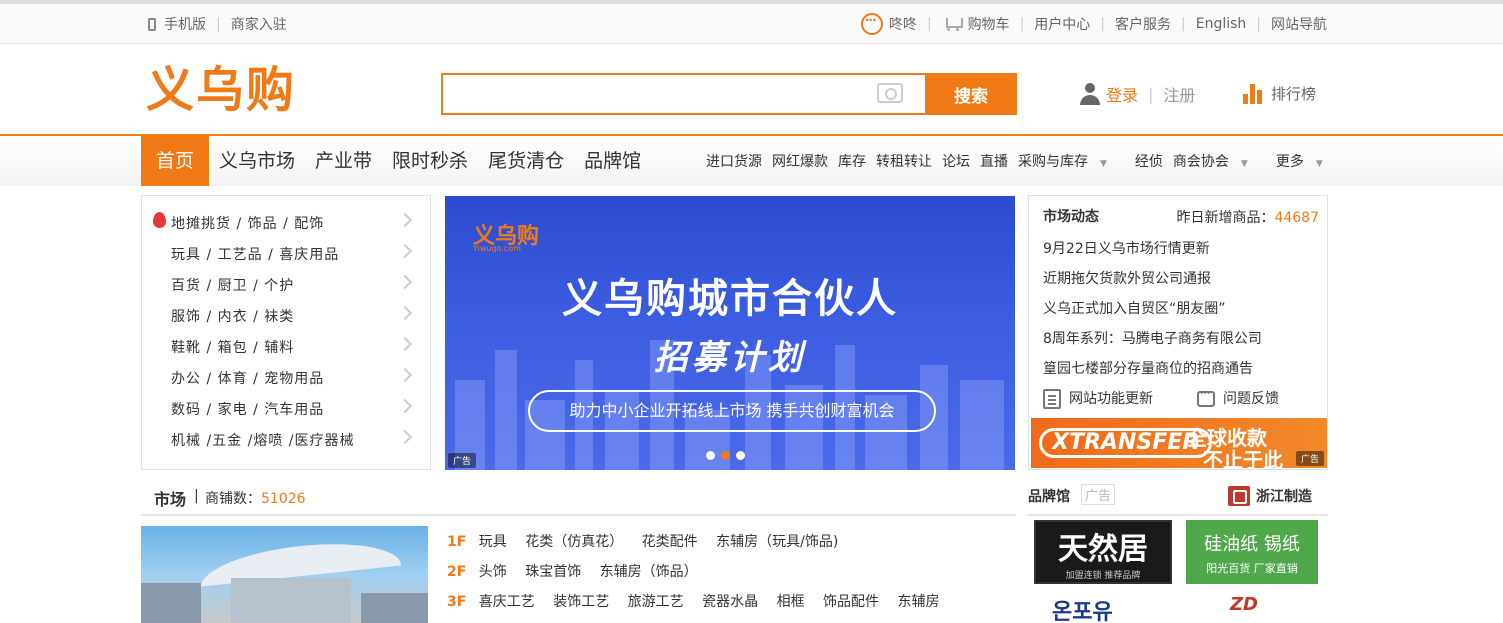 The width and height of the screenshot is (1503, 623). I want to click on news-title: 市场动态, so click(1071, 217).